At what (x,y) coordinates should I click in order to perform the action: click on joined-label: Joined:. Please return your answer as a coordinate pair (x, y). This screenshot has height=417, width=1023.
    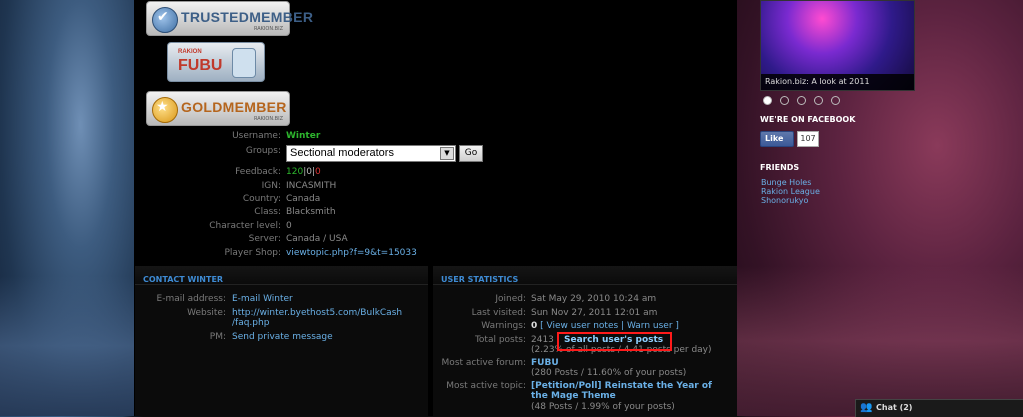
    Looking at the image, I should click on (510, 299).